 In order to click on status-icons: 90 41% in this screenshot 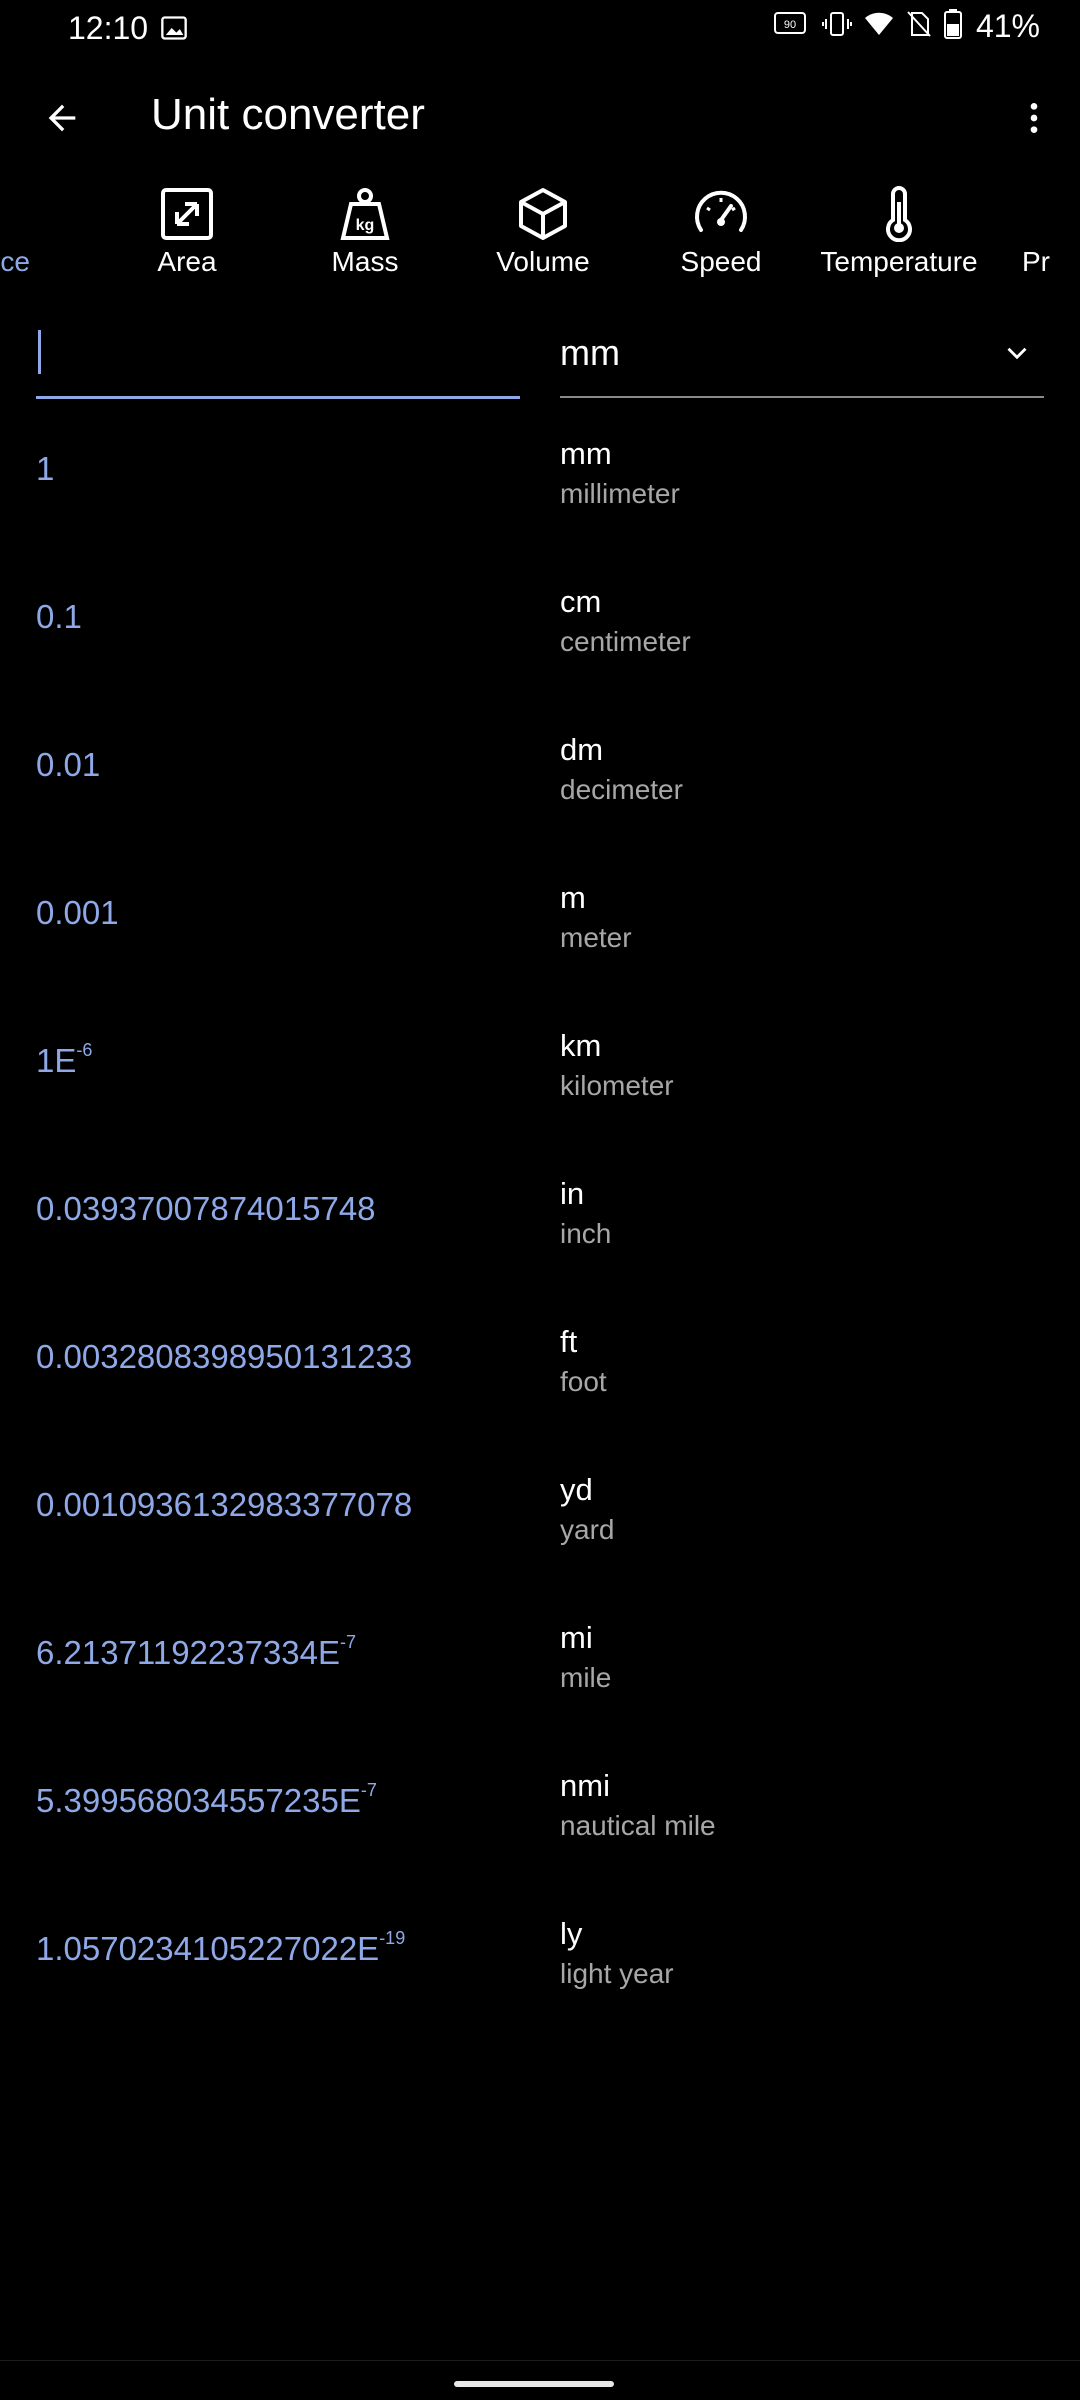, I will do `click(906, 26)`.